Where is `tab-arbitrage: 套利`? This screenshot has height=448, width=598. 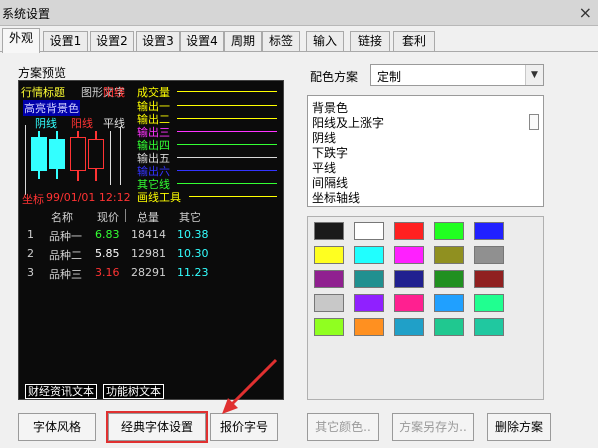 tab-arbitrage: 套利 is located at coordinates (414, 41).